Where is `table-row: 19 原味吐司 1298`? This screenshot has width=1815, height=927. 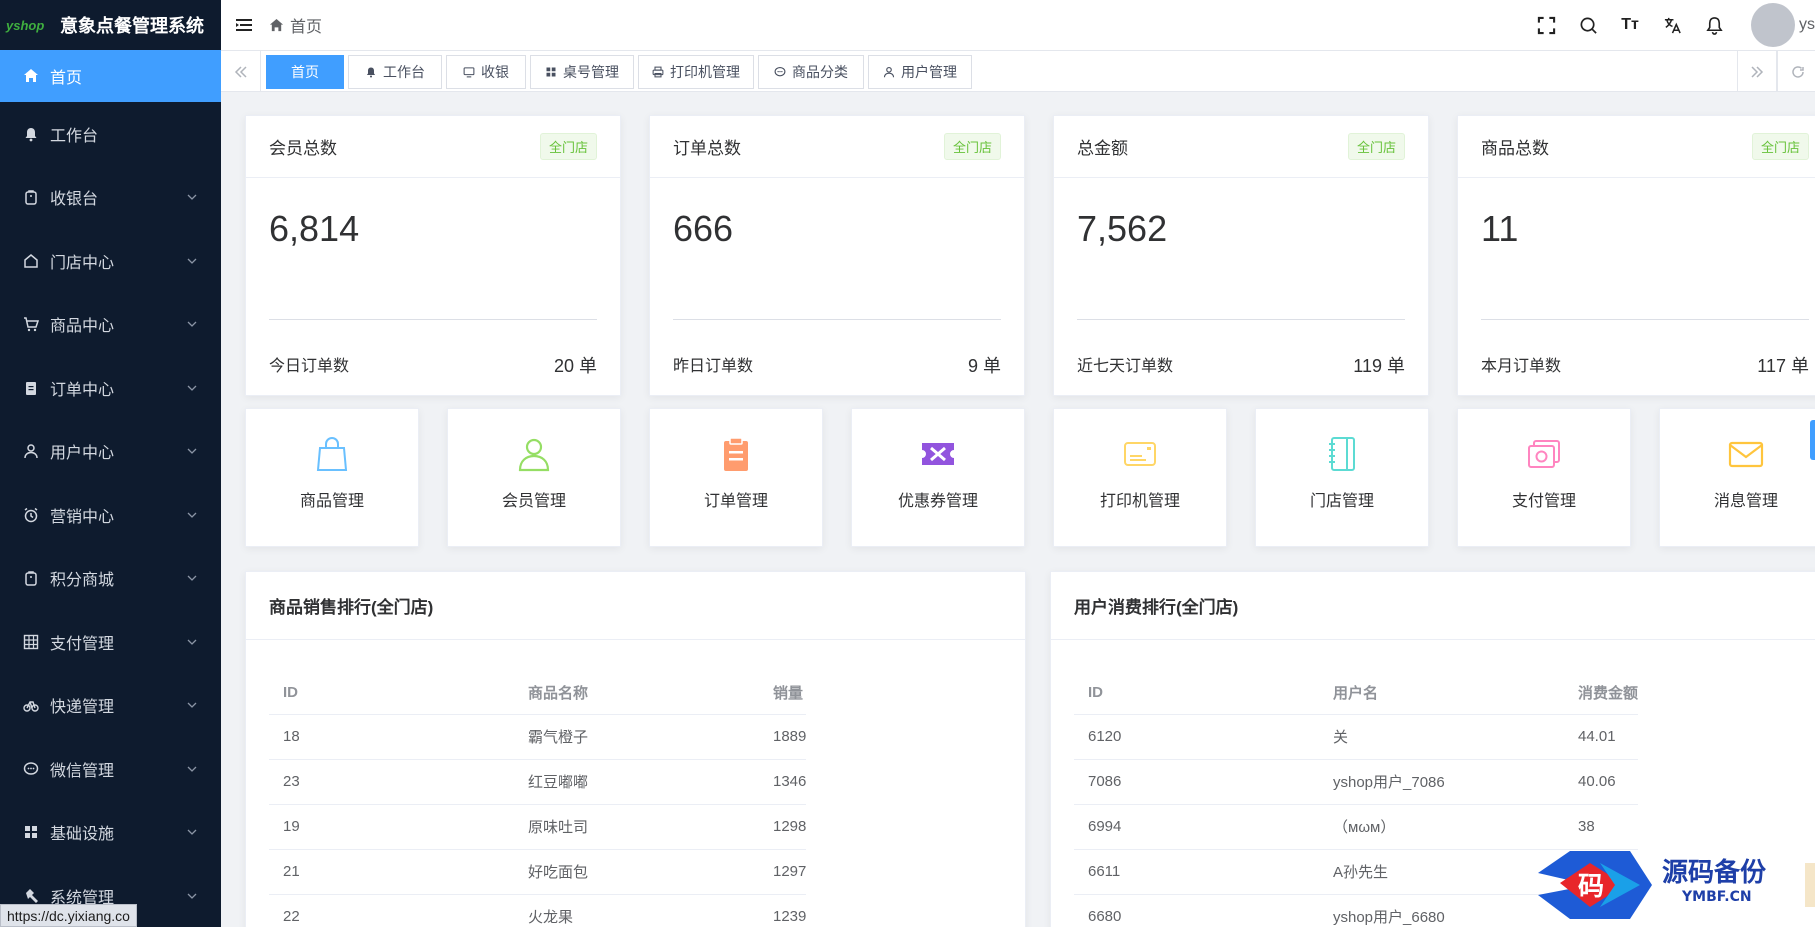
table-row: 19 原味吐司 1298 is located at coordinates (538, 827).